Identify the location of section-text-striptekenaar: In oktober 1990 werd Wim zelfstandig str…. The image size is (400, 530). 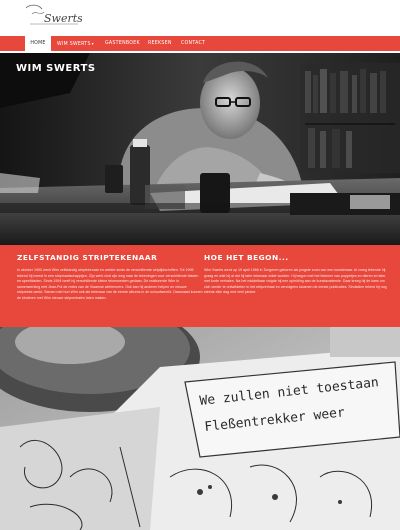
(110, 284).